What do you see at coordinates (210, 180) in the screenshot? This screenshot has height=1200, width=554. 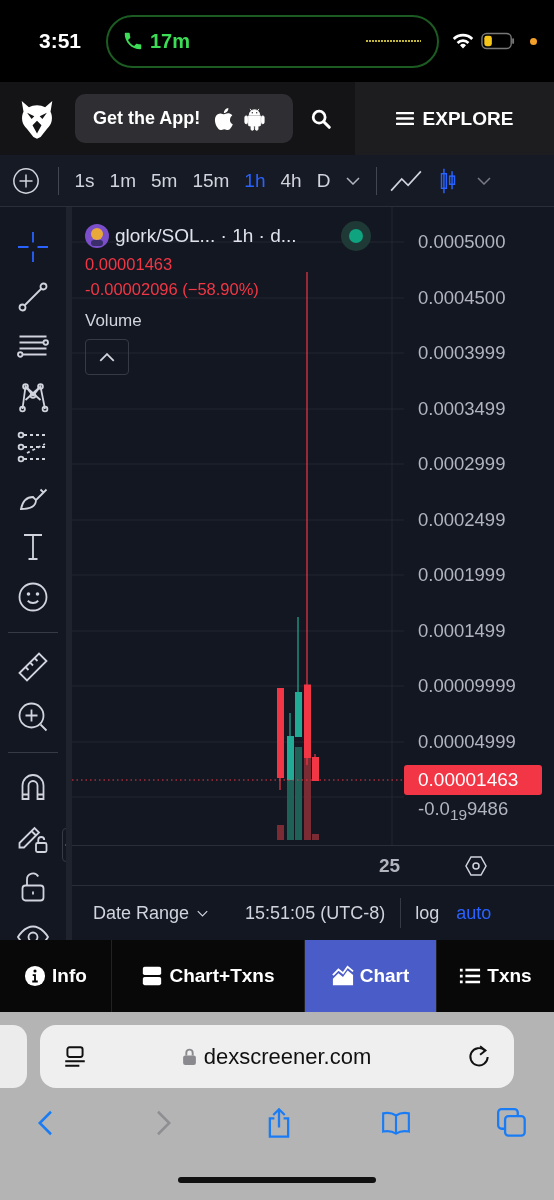 I see `interval-tab: 15m` at bounding box center [210, 180].